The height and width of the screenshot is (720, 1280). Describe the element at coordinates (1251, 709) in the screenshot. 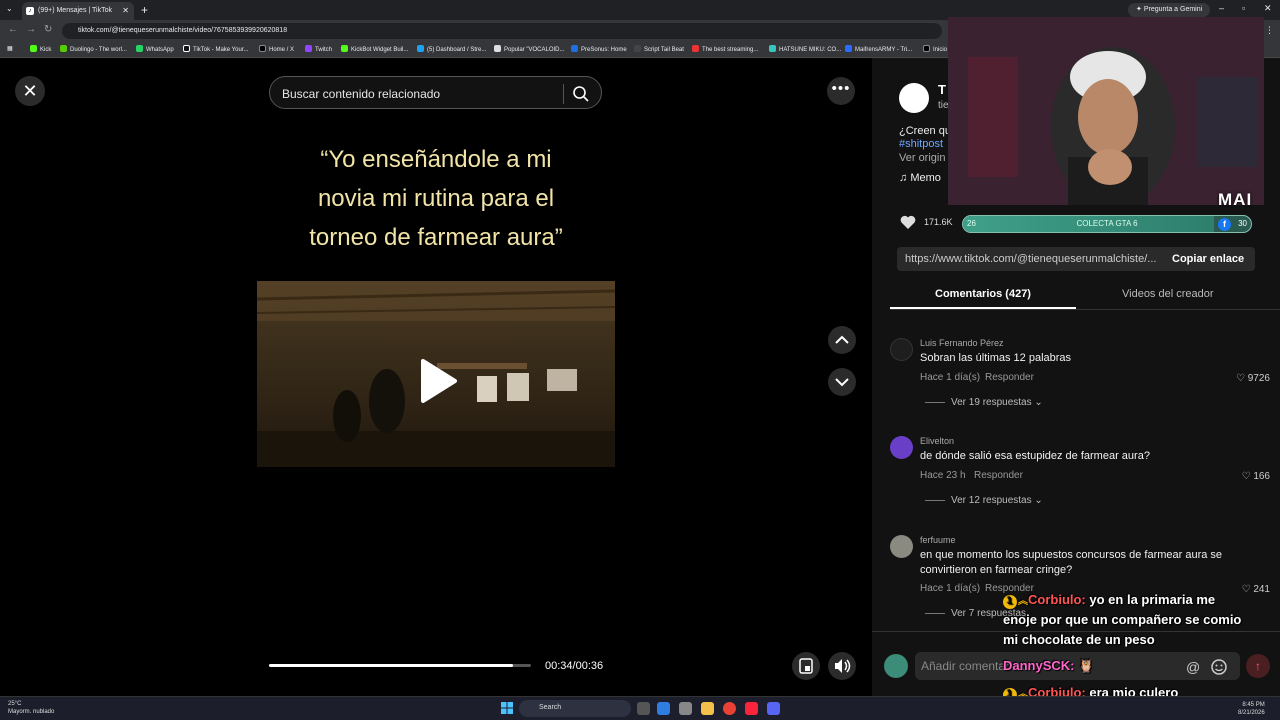

I see `system-clock: 8:45 PM 8/21/2026` at that location.